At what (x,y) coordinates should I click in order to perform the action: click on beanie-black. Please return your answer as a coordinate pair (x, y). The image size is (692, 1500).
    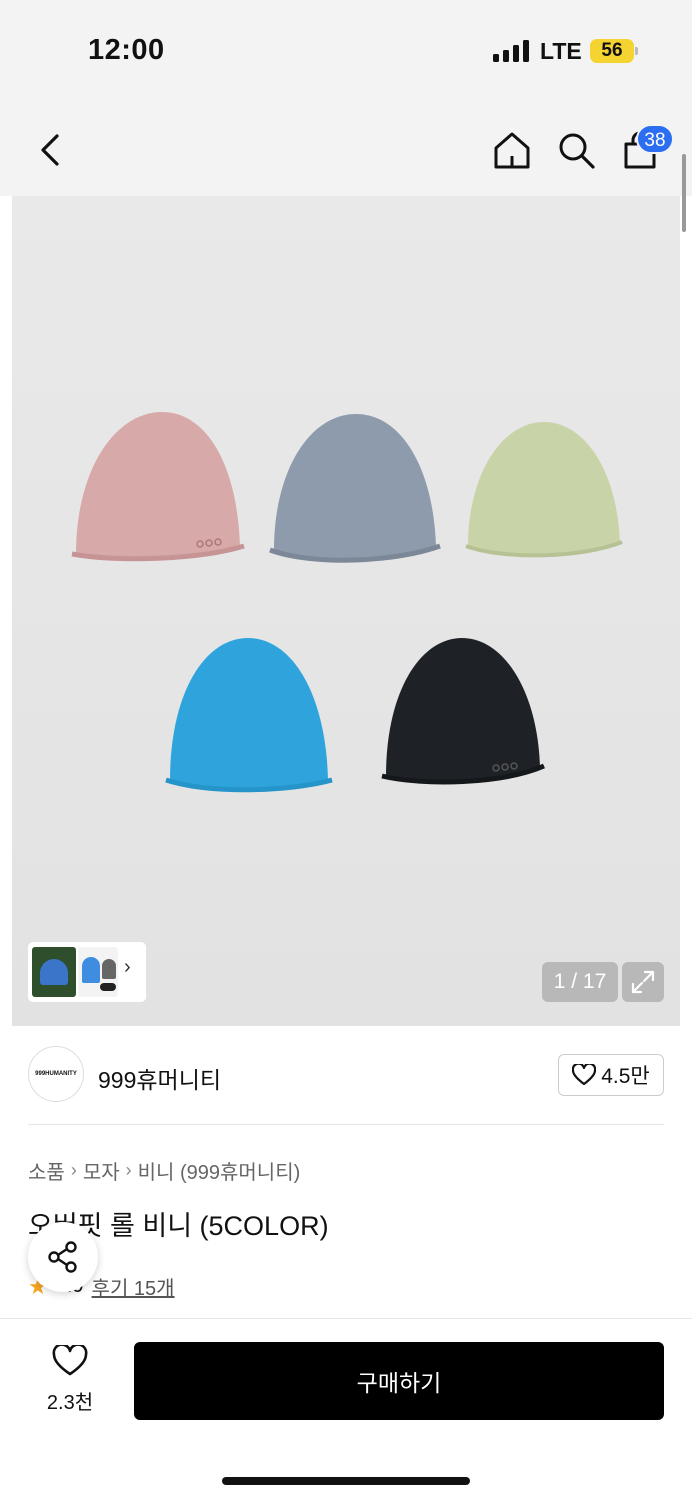
    Looking at the image, I should click on (463, 711).